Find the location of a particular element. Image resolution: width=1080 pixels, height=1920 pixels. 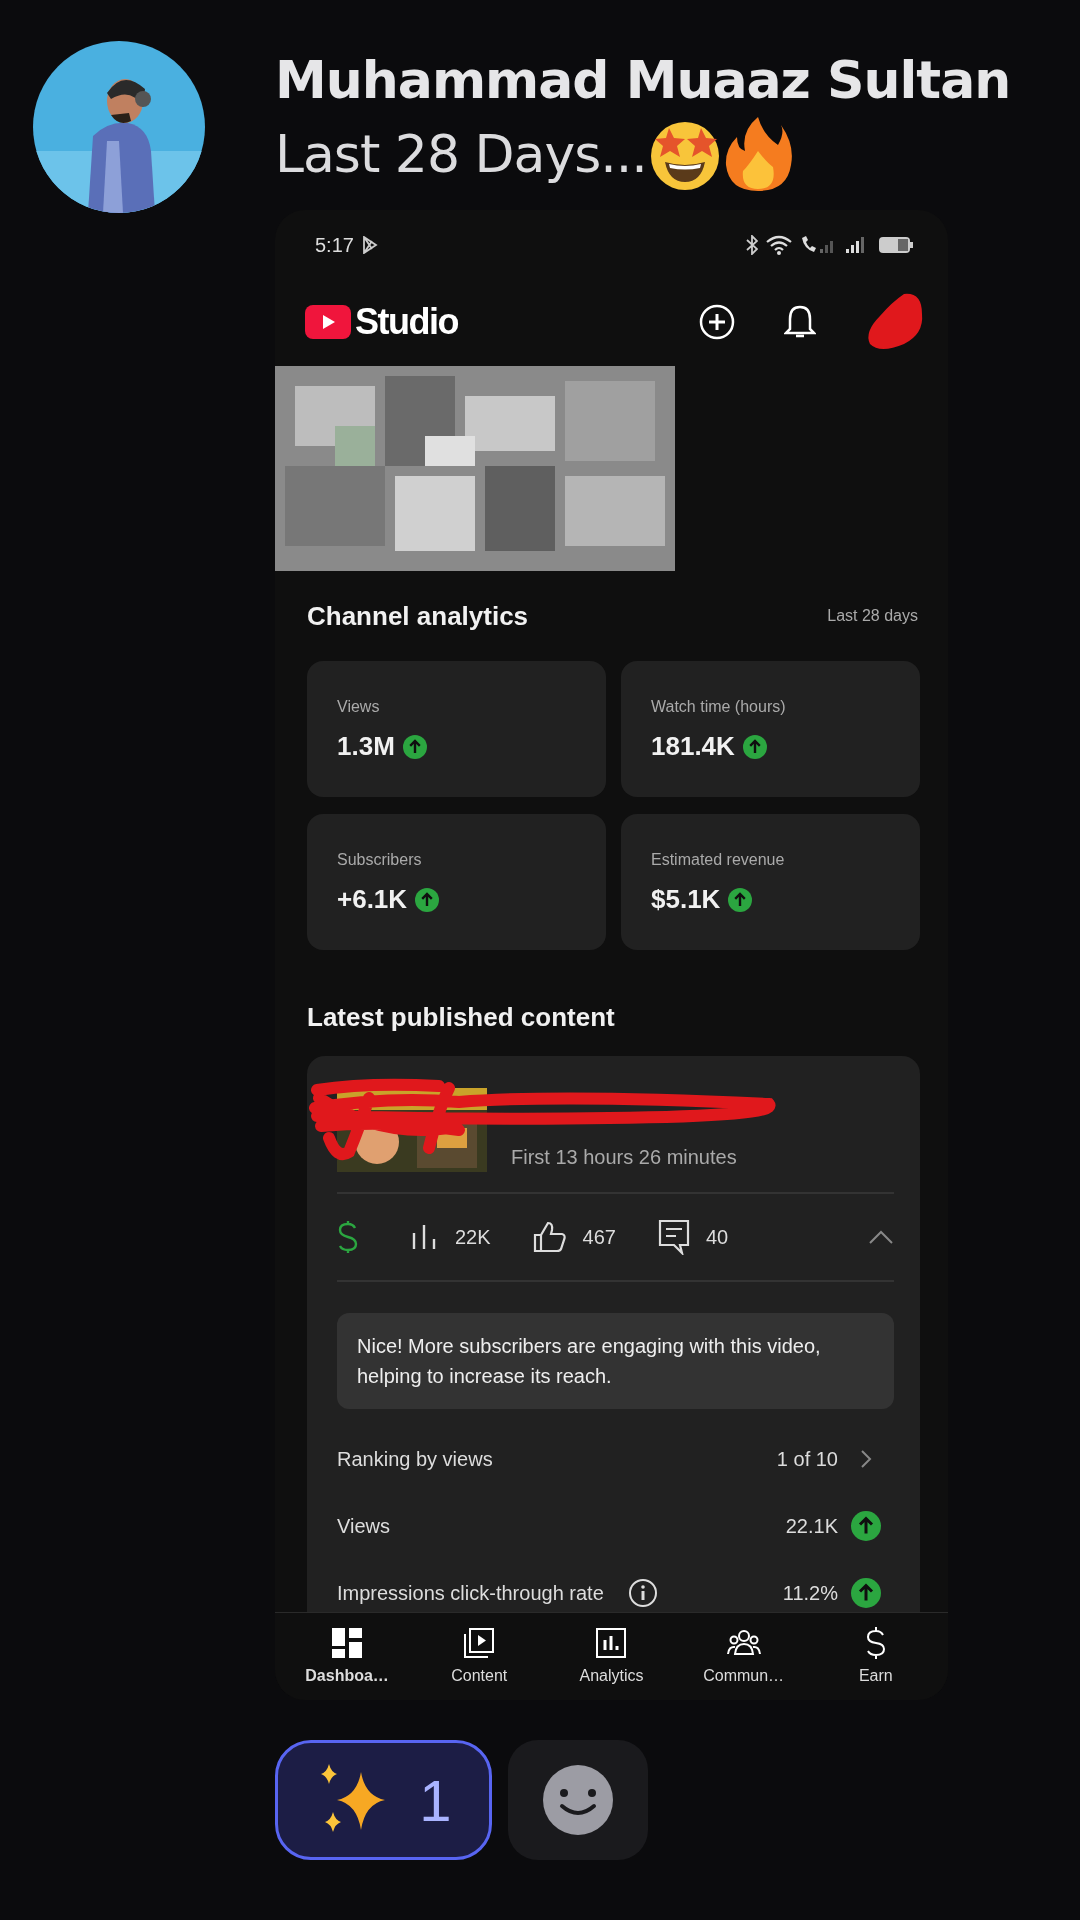

chevron-right-icon is located at coordinates (866, 1458).